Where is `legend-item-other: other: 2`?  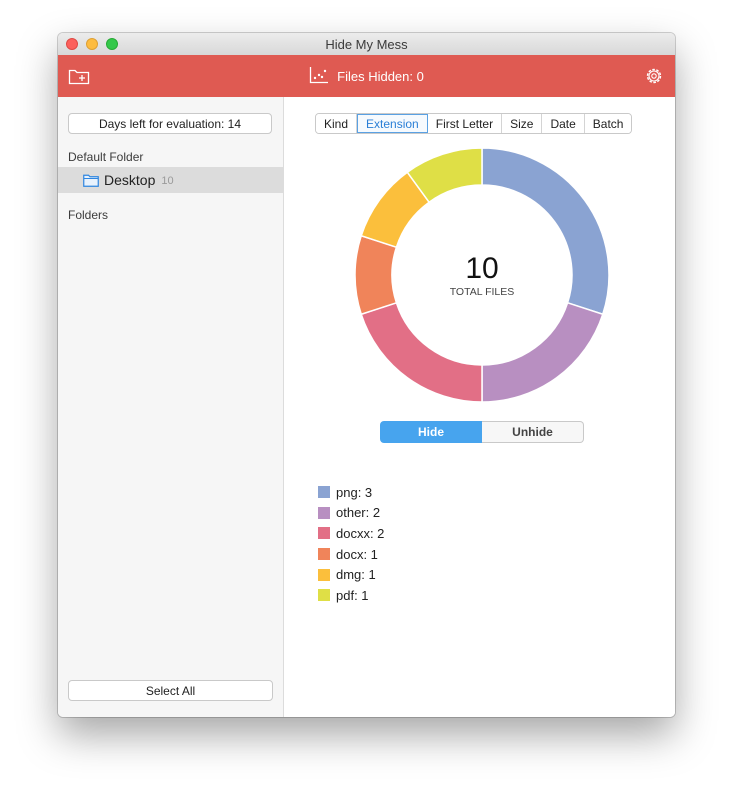 legend-item-other: other: 2 is located at coordinates (351, 513).